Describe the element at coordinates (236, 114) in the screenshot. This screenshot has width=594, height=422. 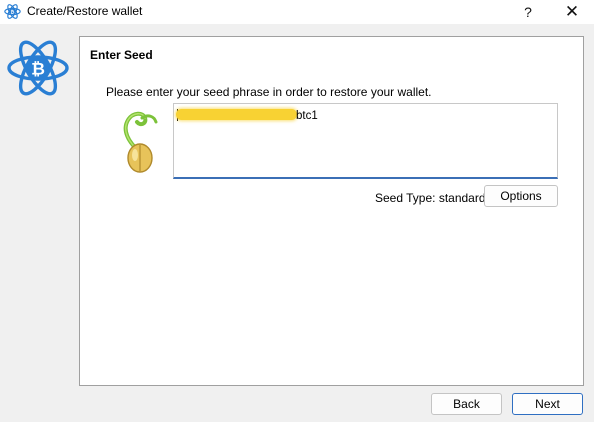
I see `redacted-seed-words` at that location.